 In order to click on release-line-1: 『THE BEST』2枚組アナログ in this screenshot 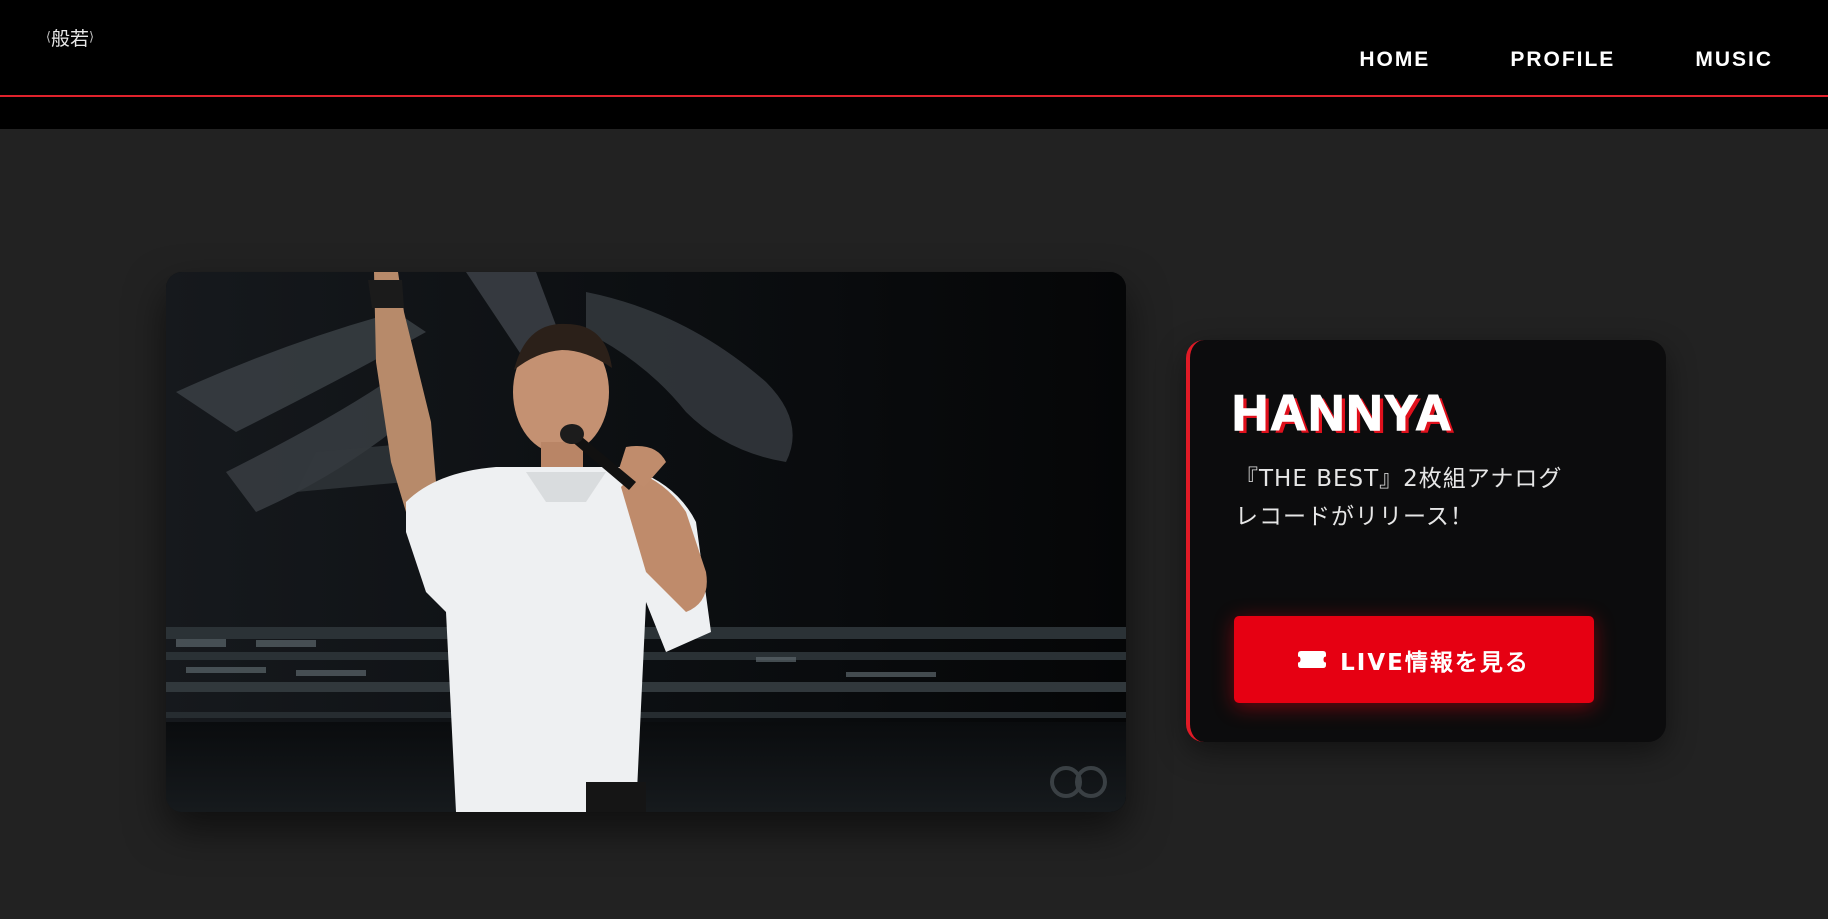, I will do `click(1399, 479)`.